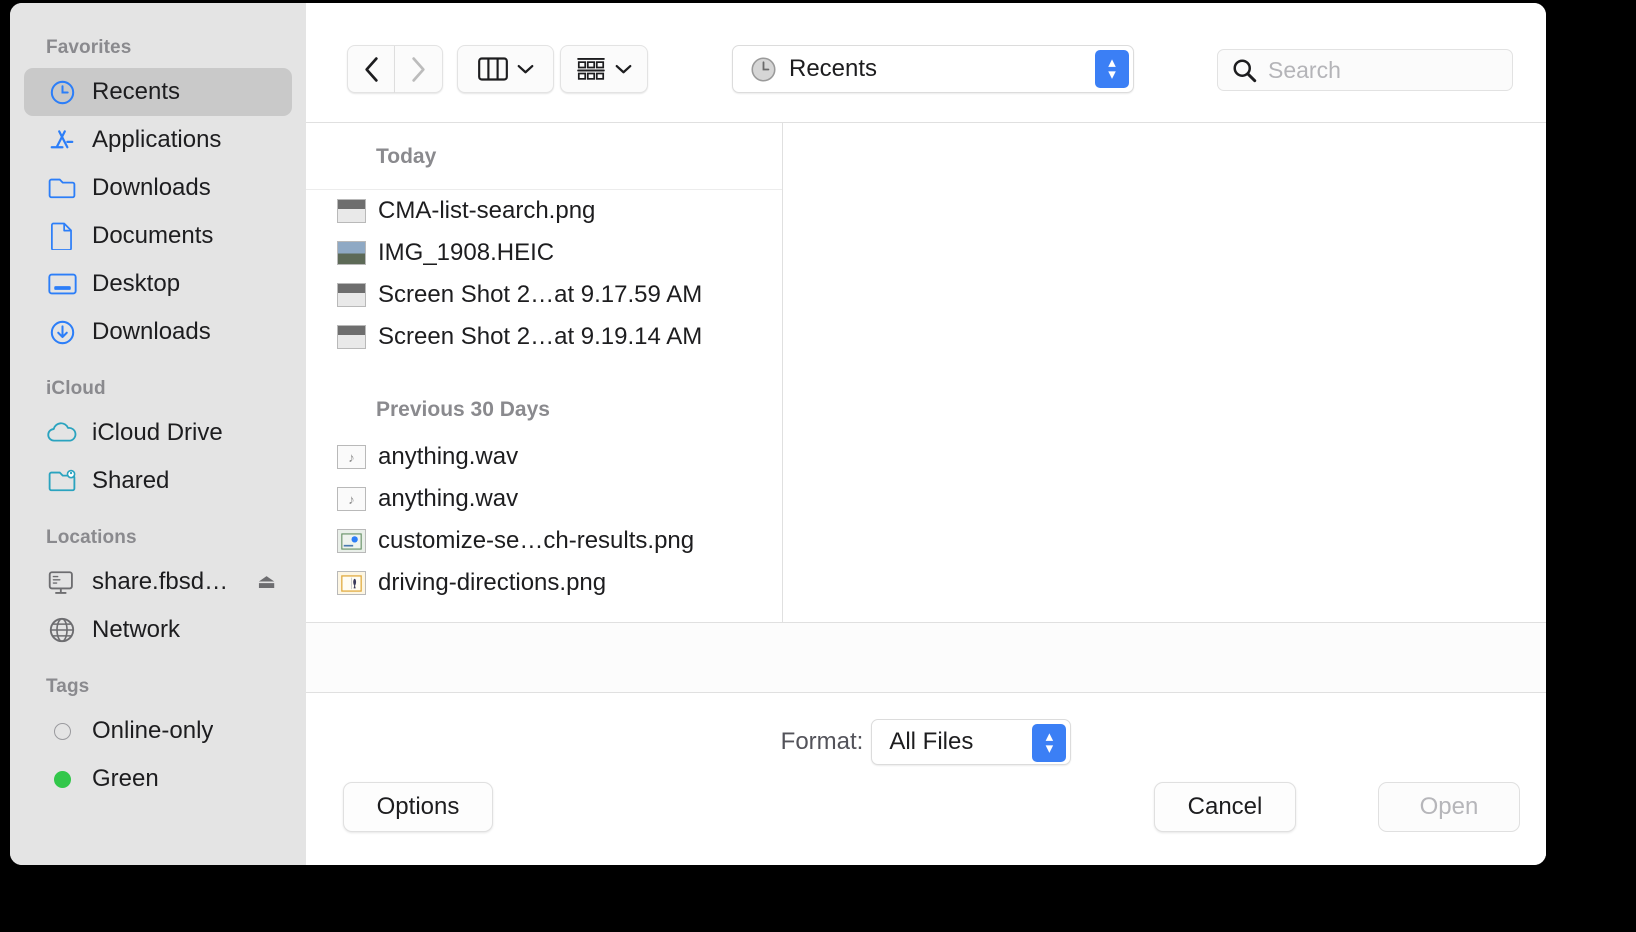  I want to click on shared-folder-icon, so click(62, 481).